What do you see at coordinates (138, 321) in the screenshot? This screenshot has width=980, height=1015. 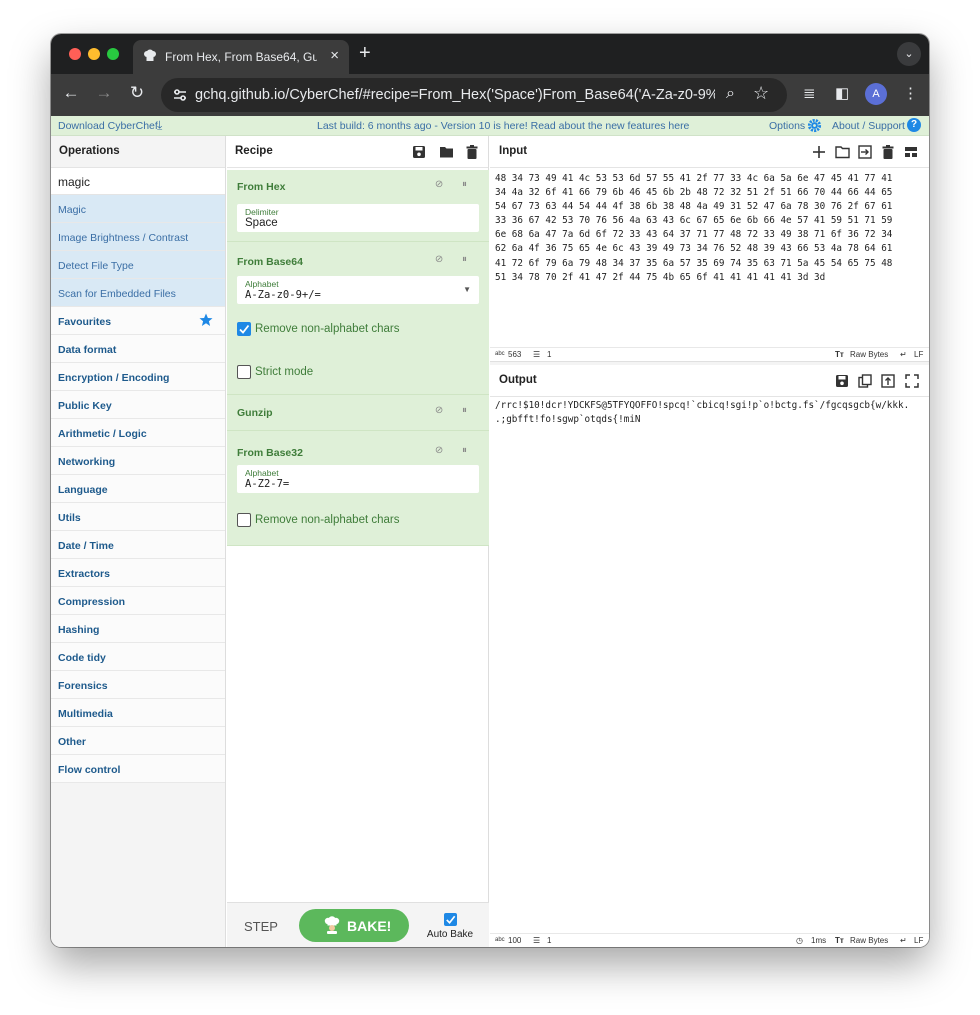 I see `category-favourites: Favourites` at bounding box center [138, 321].